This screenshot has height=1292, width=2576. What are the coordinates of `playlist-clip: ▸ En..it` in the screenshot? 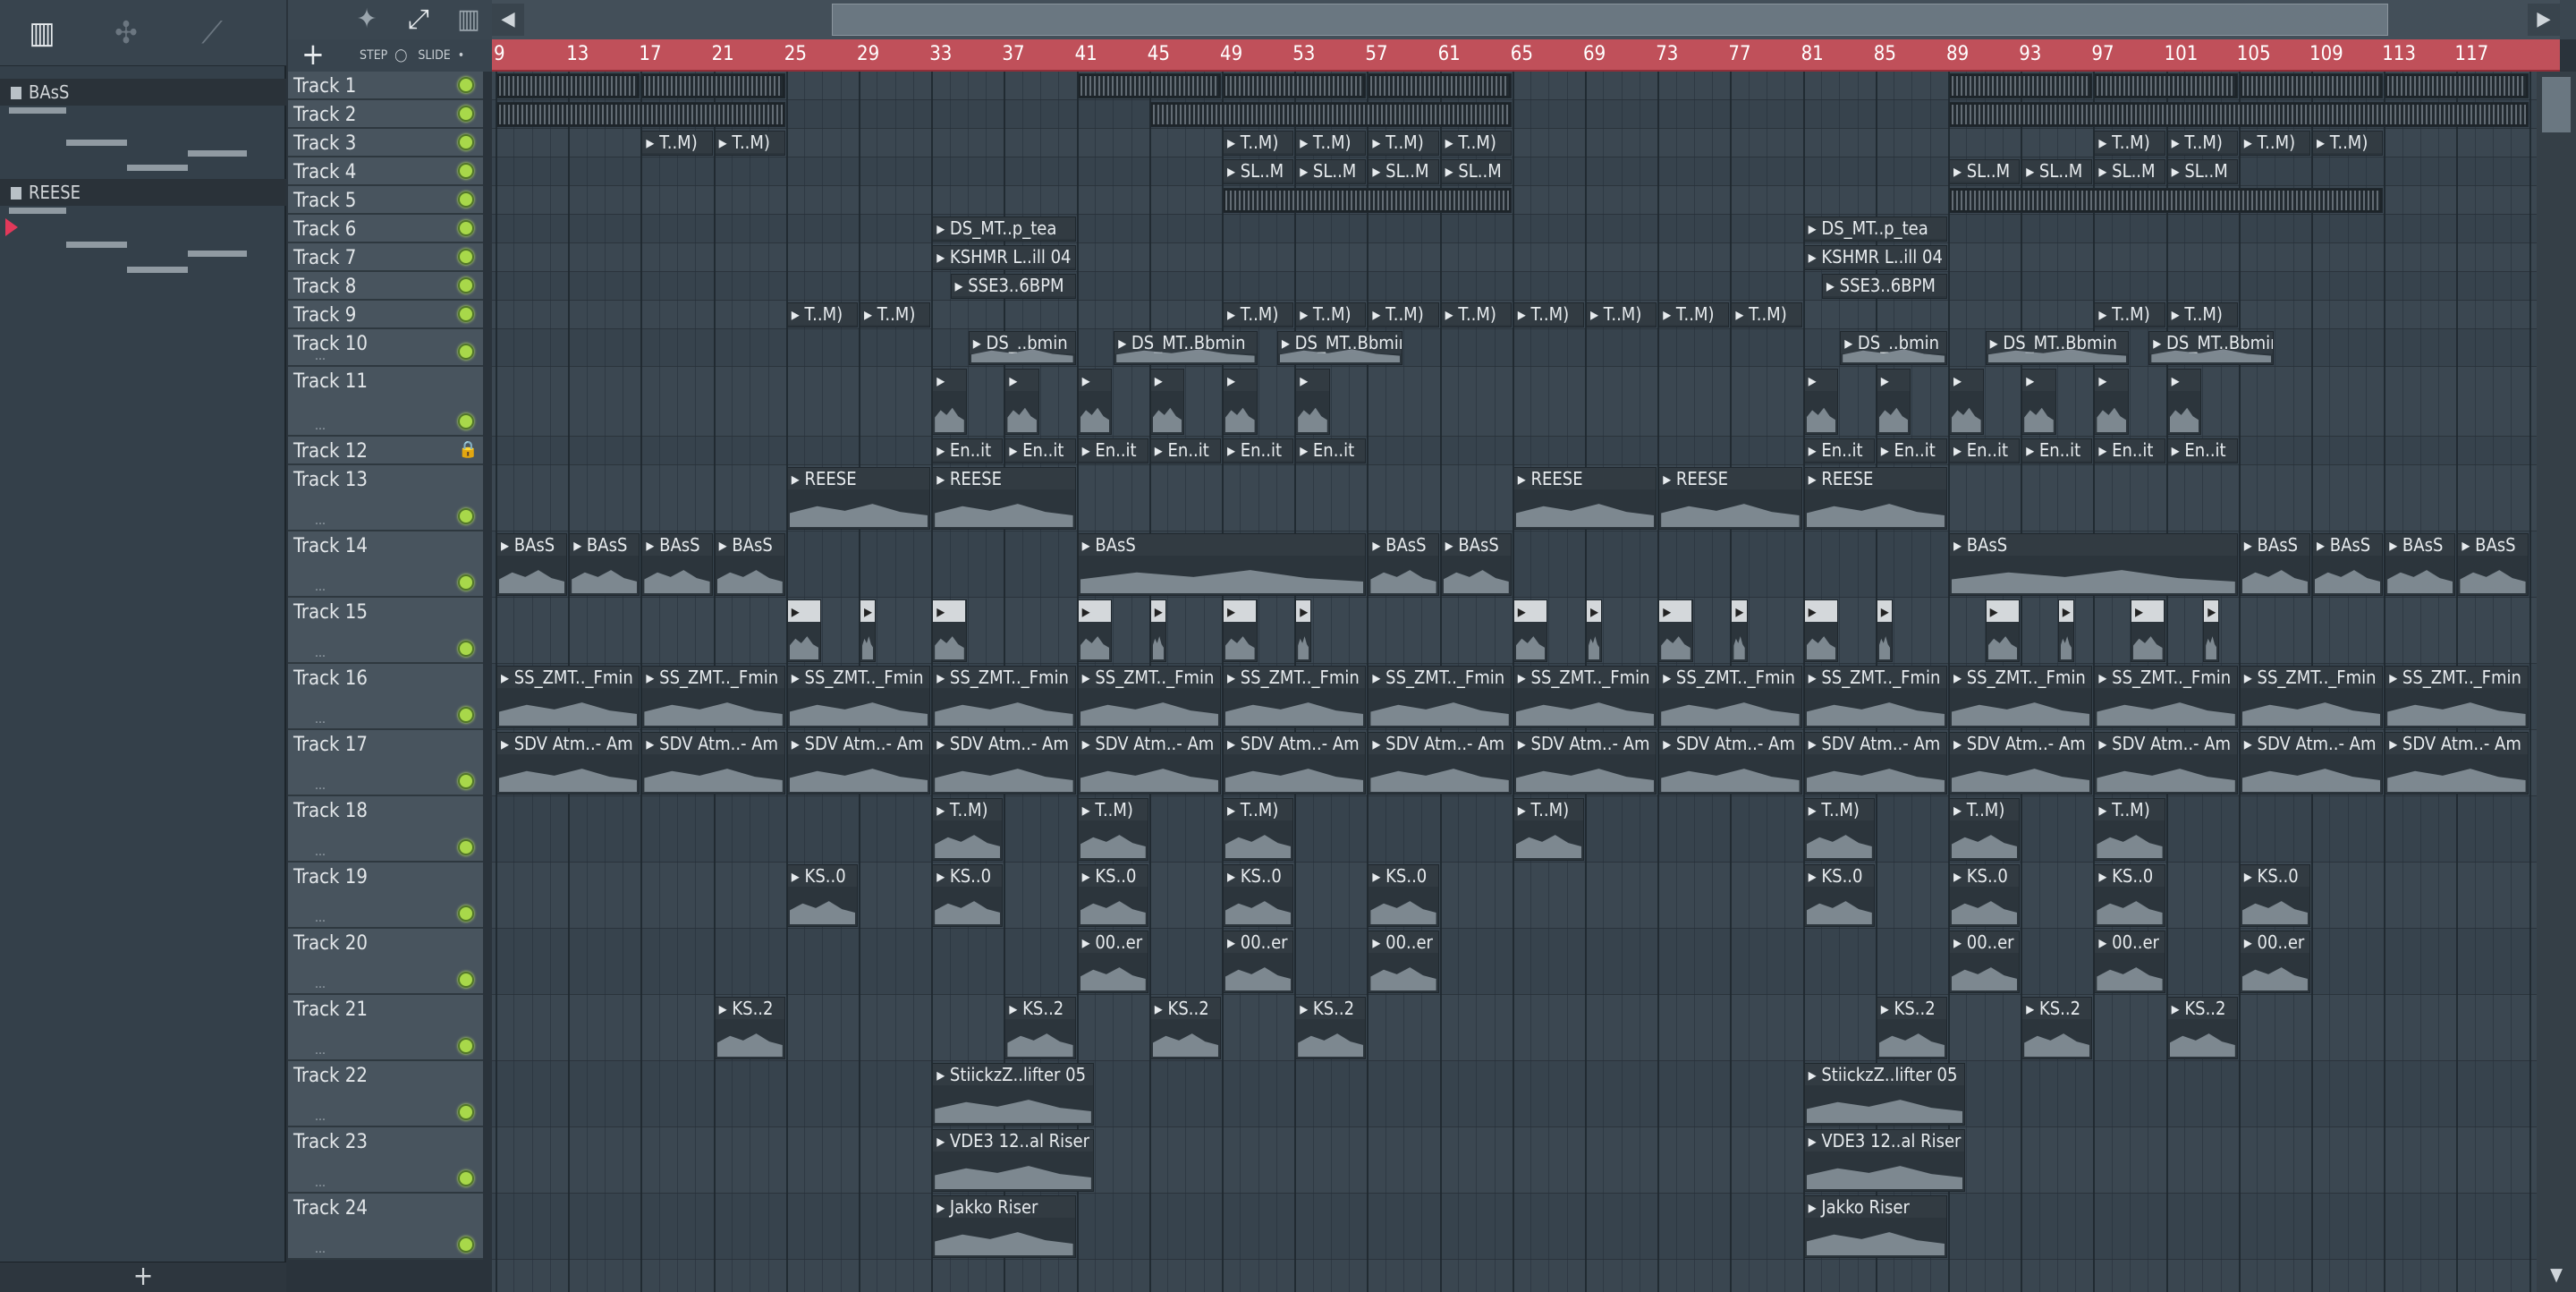 It's located at (2202, 450).